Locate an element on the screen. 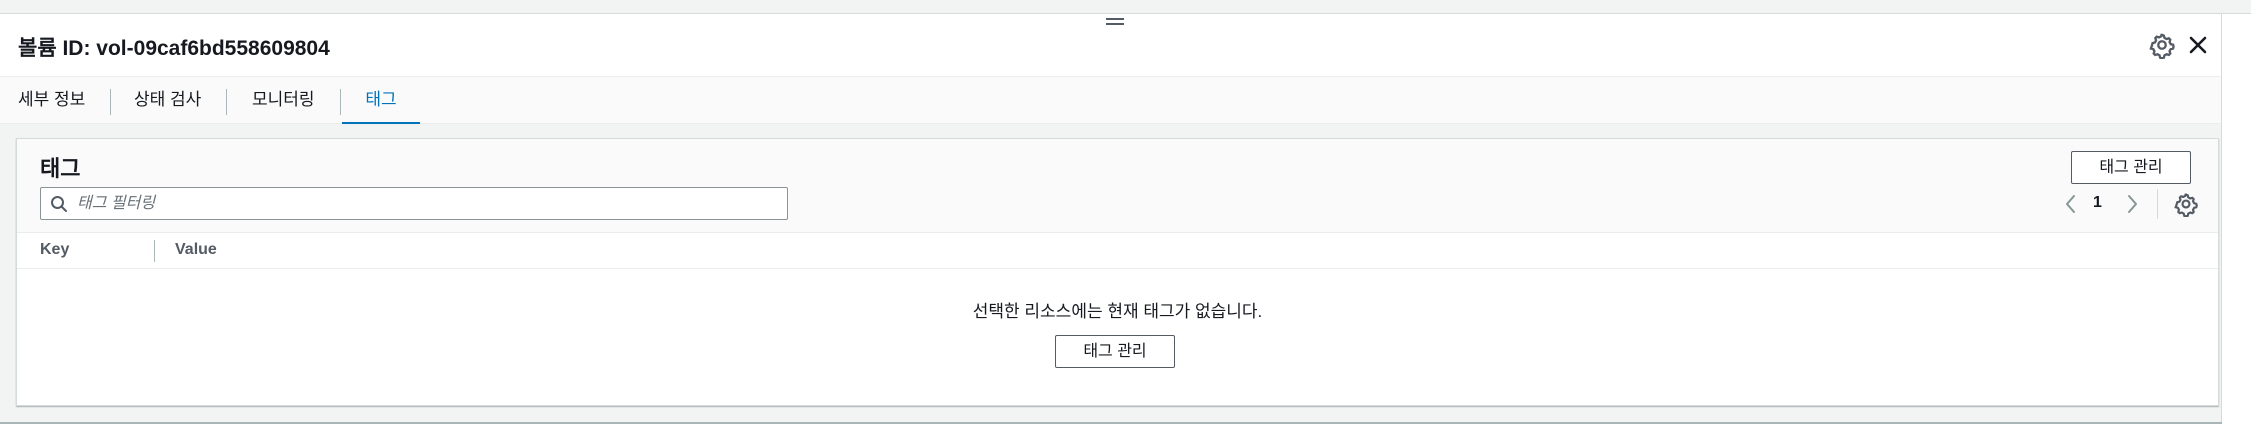 This screenshot has height=447, width=2251. search-icon is located at coordinates (59, 204).